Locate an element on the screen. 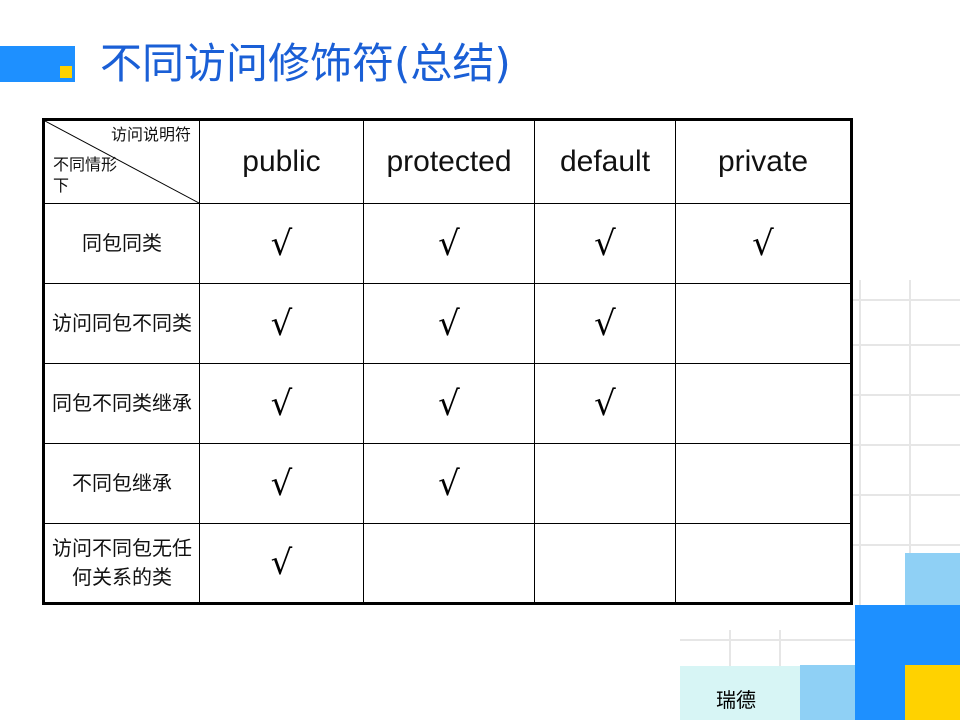 The width and height of the screenshot is (960, 720). row-label: 同包同类 is located at coordinates (121, 243).